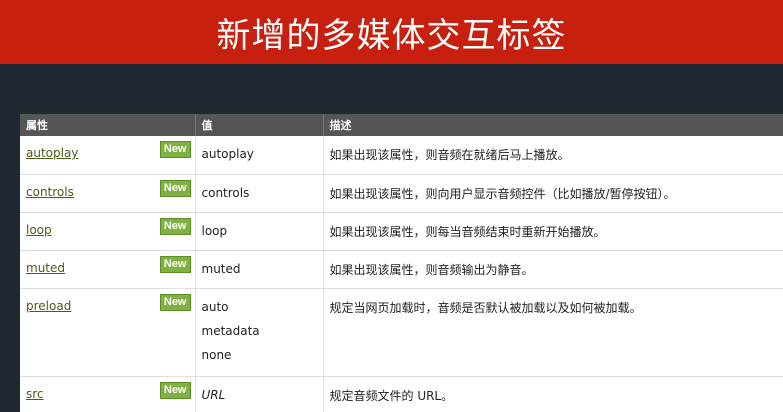 This screenshot has height=412, width=783. I want to click on value-cell: autoplay, so click(259, 155).